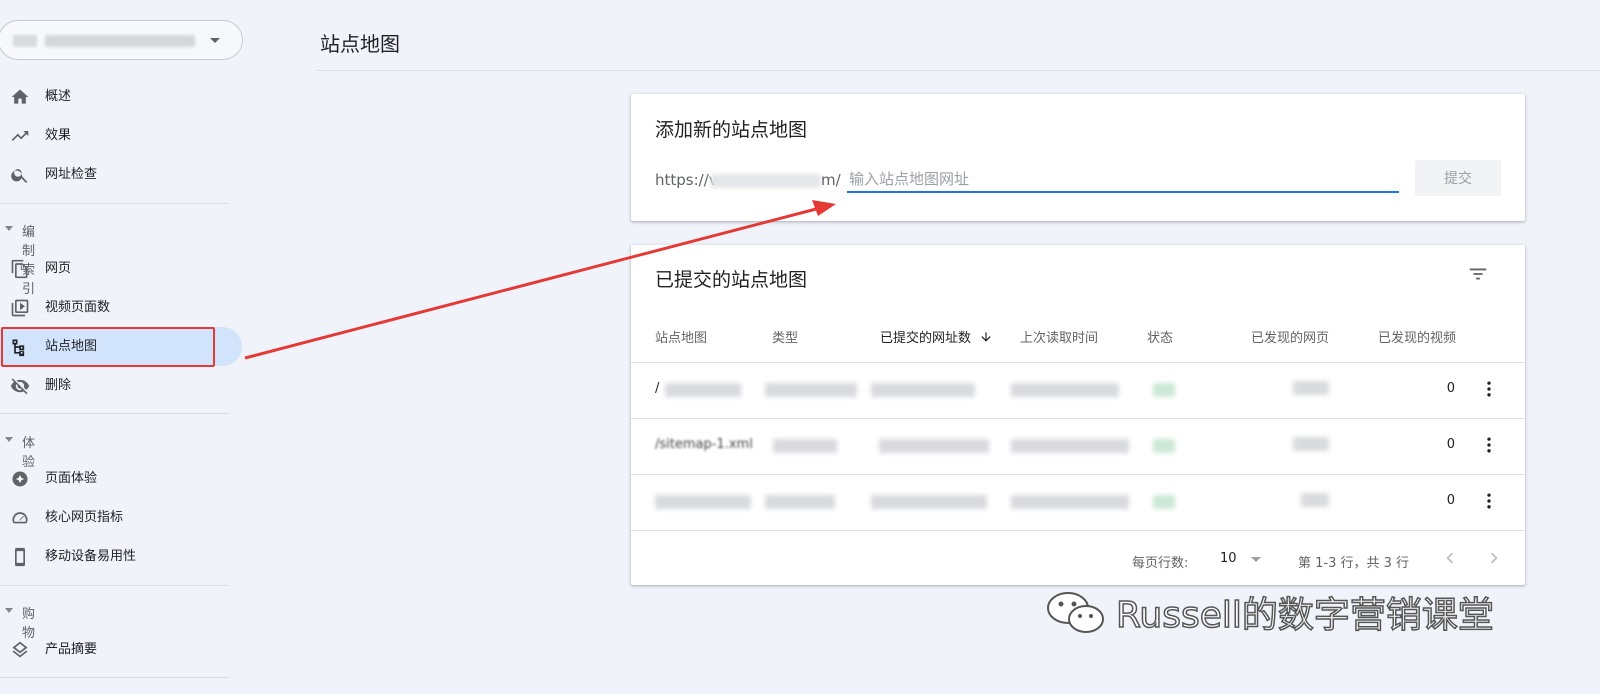 The width and height of the screenshot is (1600, 694). I want to click on sitemap-path: /, so click(657, 388).